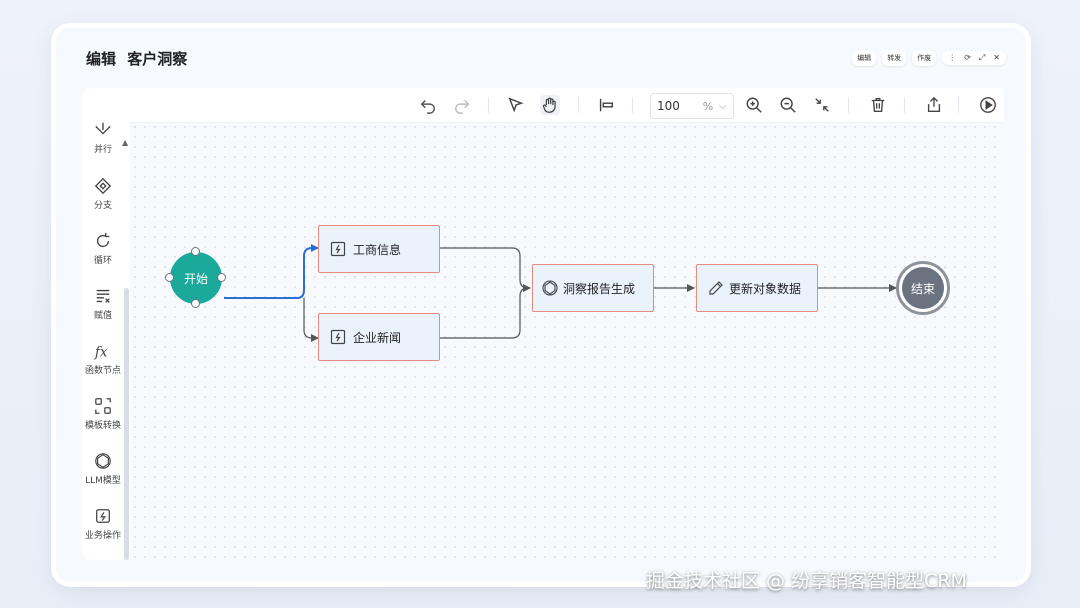 The image size is (1080, 608). What do you see at coordinates (157, 59) in the screenshot?
I see `title-name: 客户洞察` at bounding box center [157, 59].